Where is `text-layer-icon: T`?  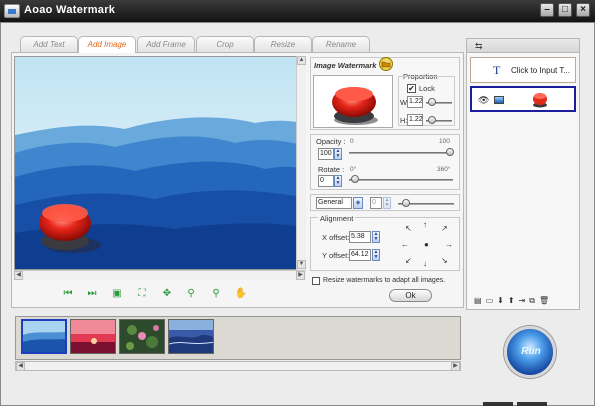 text-layer-icon: T is located at coordinates (497, 70).